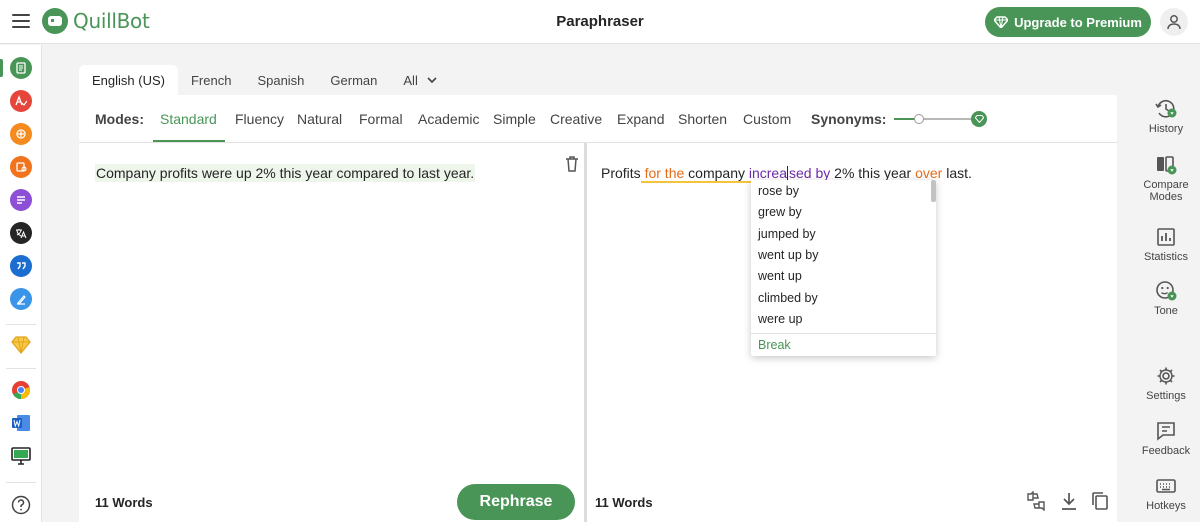 This screenshot has height=522, width=1200. What do you see at coordinates (841, 234) in the screenshot?
I see `synonym-option: jumped by` at bounding box center [841, 234].